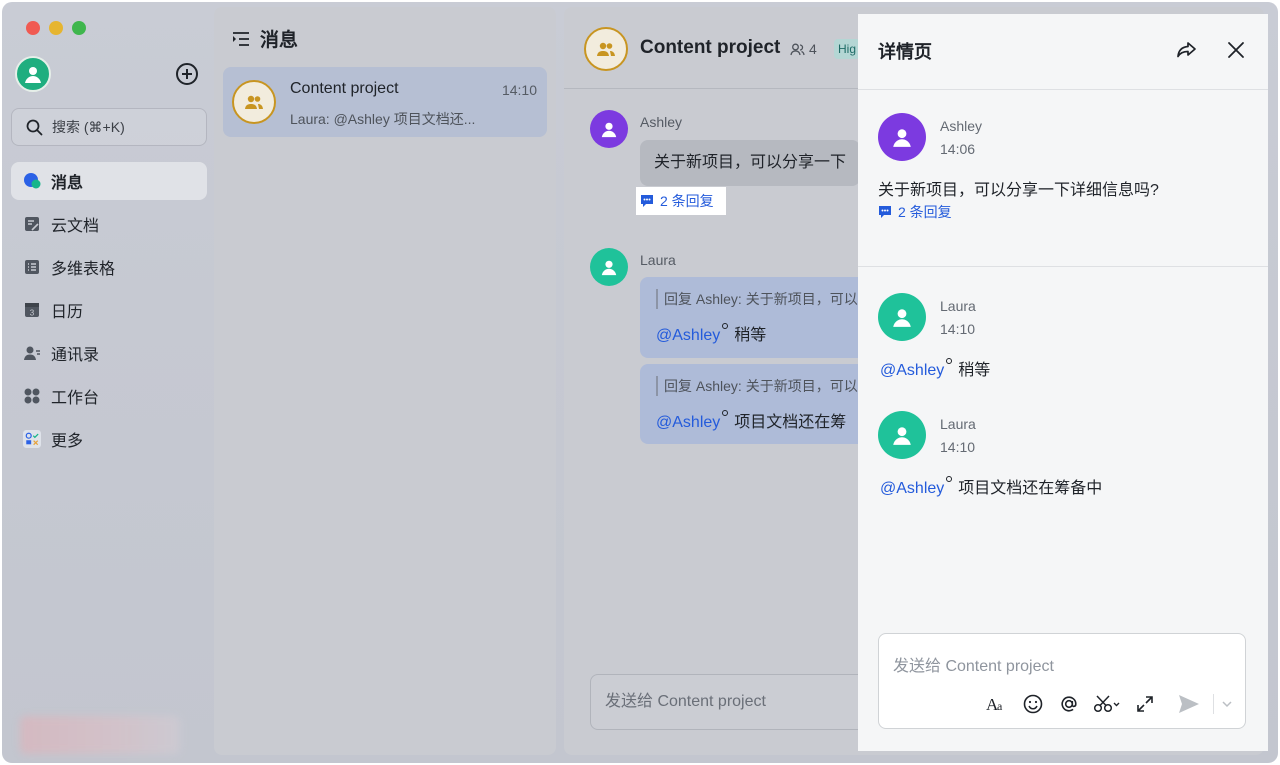 This screenshot has height=765, width=1280. I want to click on workplace-icon, so click(32, 396).